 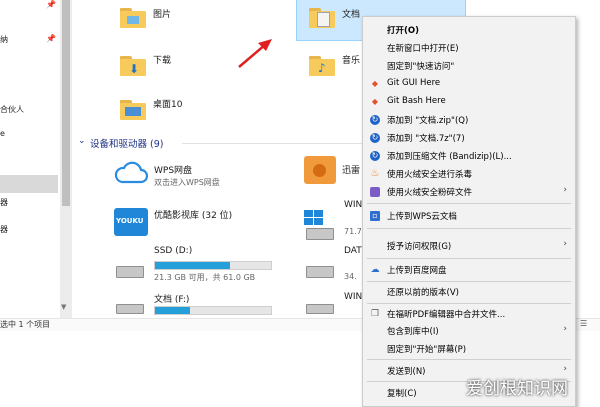 What do you see at coordinates (205, 277) in the screenshot?
I see `ssd-drive-space: 21.3 GB 可用，共 61.0 GB` at bounding box center [205, 277].